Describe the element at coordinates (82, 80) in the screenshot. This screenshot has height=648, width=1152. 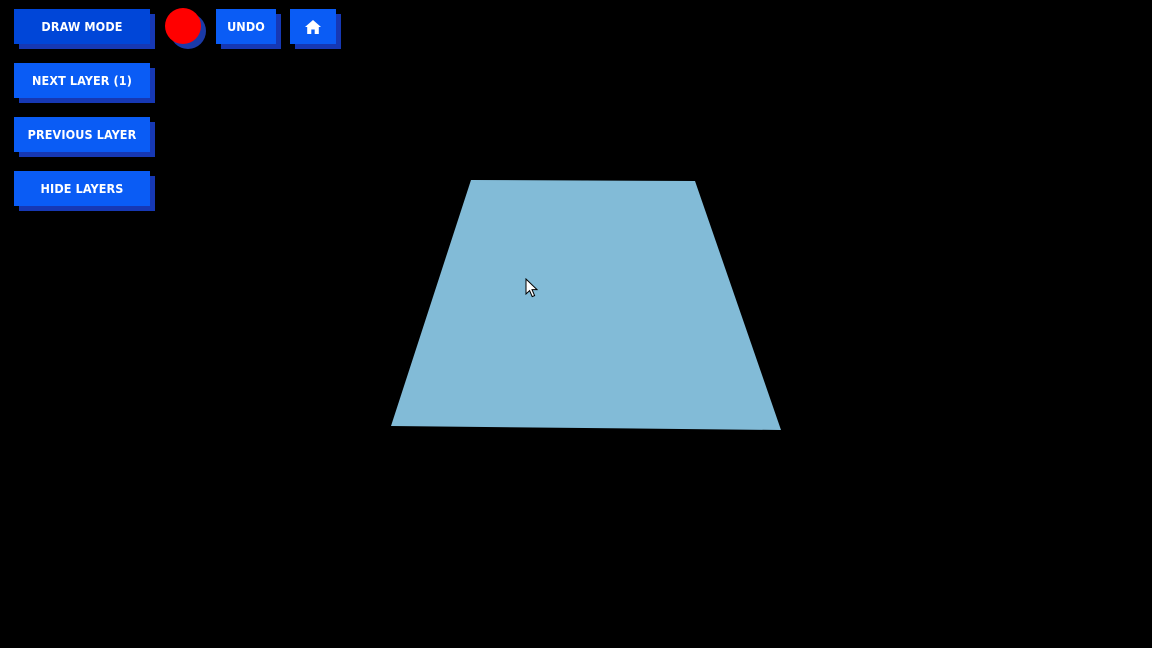
I see `next-layer-button: NEXT LAYER (1)` at that location.